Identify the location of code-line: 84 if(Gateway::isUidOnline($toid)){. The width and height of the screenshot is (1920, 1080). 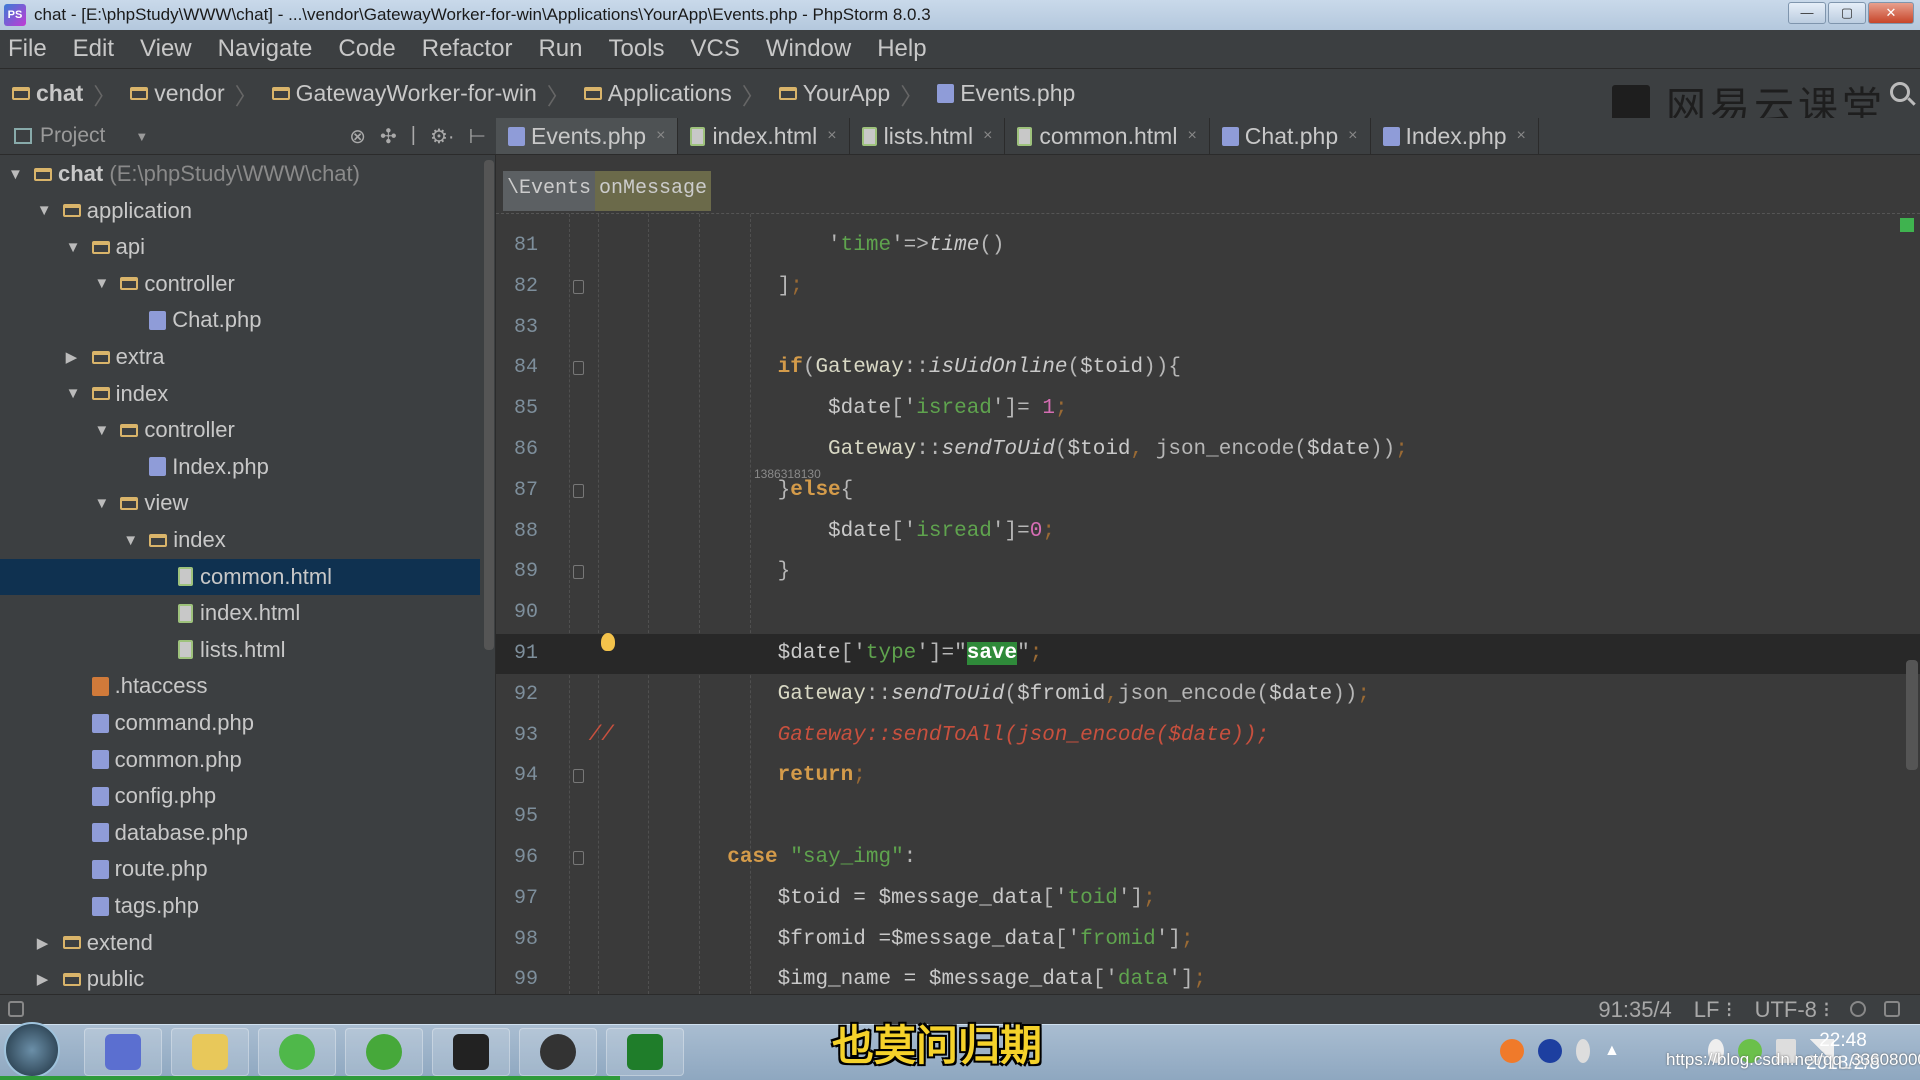
(1208, 368).